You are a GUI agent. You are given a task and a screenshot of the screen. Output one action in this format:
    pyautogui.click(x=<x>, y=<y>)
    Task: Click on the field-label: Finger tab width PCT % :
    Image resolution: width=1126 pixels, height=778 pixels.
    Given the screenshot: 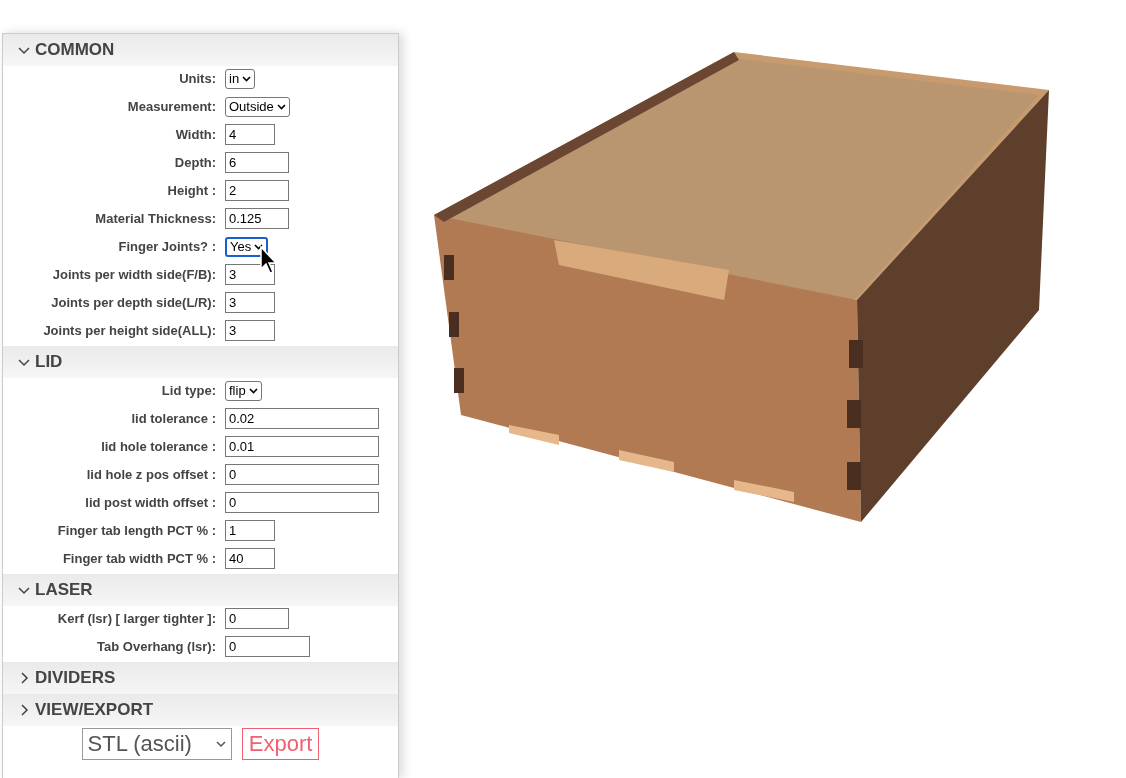 What is the action you would take?
    pyautogui.click(x=138, y=558)
    